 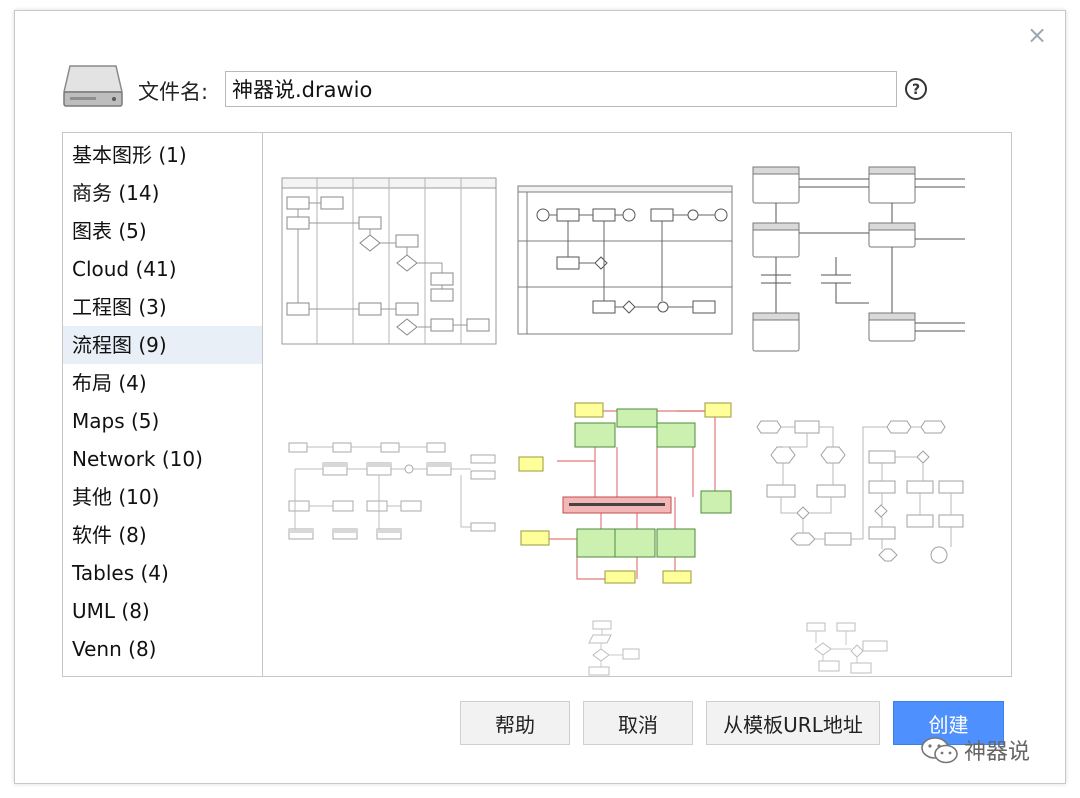 What do you see at coordinates (638, 723) in the screenshot?
I see `cancel-button: 取消` at bounding box center [638, 723].